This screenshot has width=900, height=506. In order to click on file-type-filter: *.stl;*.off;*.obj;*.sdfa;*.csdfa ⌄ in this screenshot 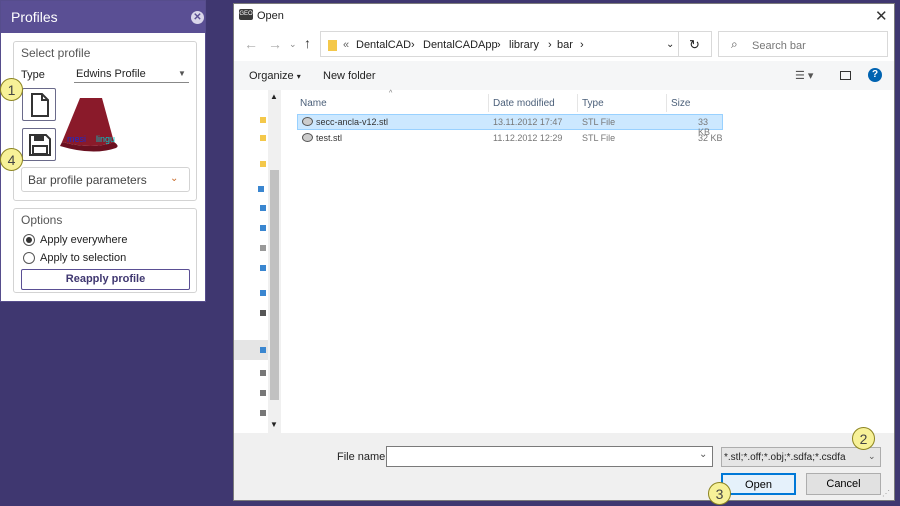, I will do `click(801, 457)`.